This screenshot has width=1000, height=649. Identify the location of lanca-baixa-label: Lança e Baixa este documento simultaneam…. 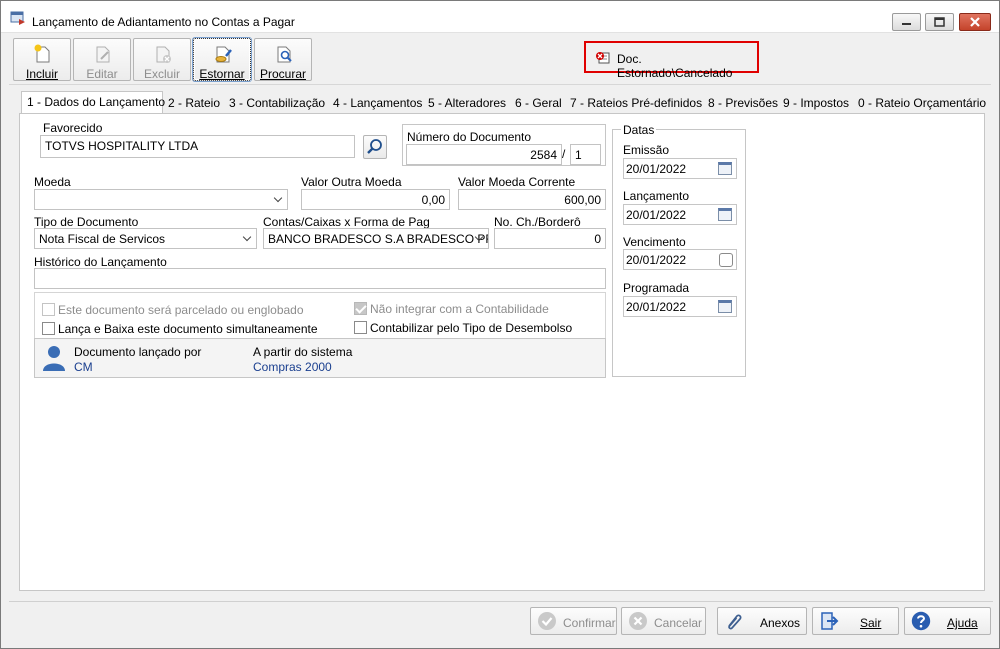
(188, 329).